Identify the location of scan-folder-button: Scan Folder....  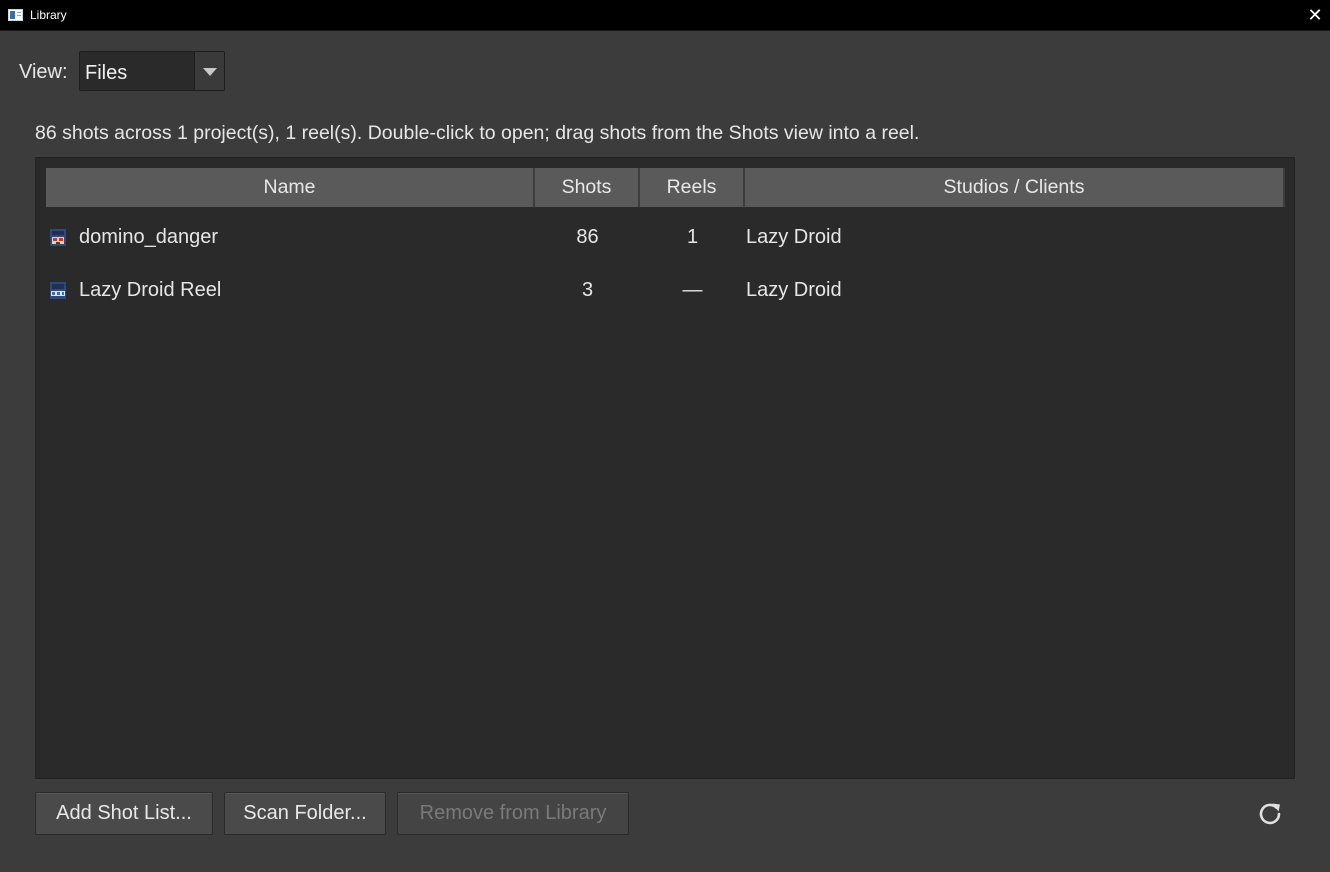
(305, 813).